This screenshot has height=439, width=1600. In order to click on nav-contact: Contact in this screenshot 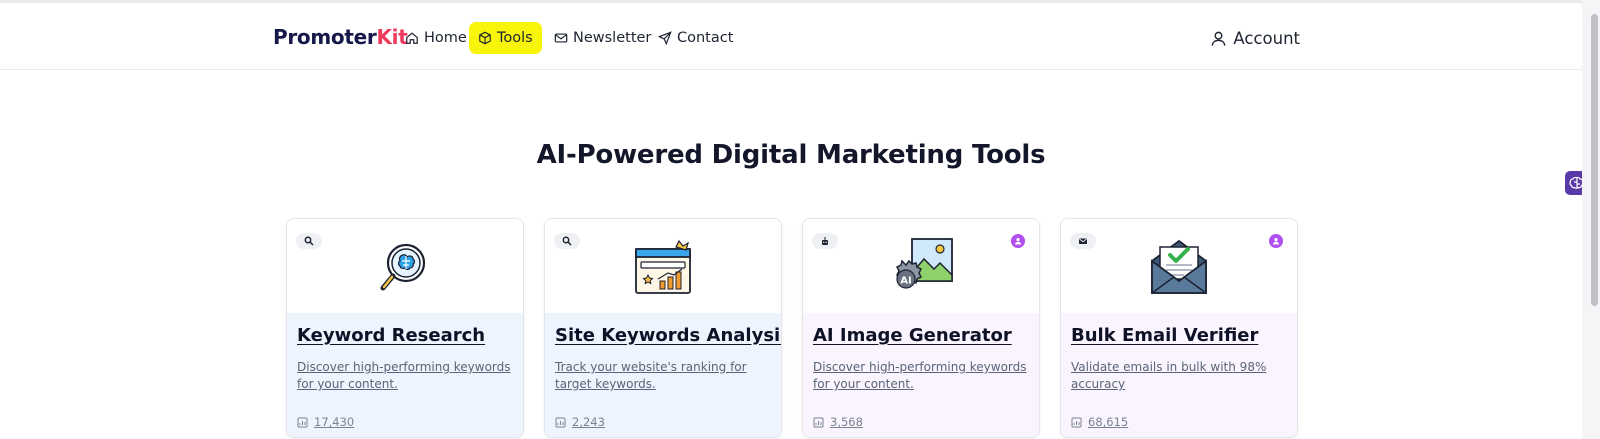, I will do `click(695, 38)`.